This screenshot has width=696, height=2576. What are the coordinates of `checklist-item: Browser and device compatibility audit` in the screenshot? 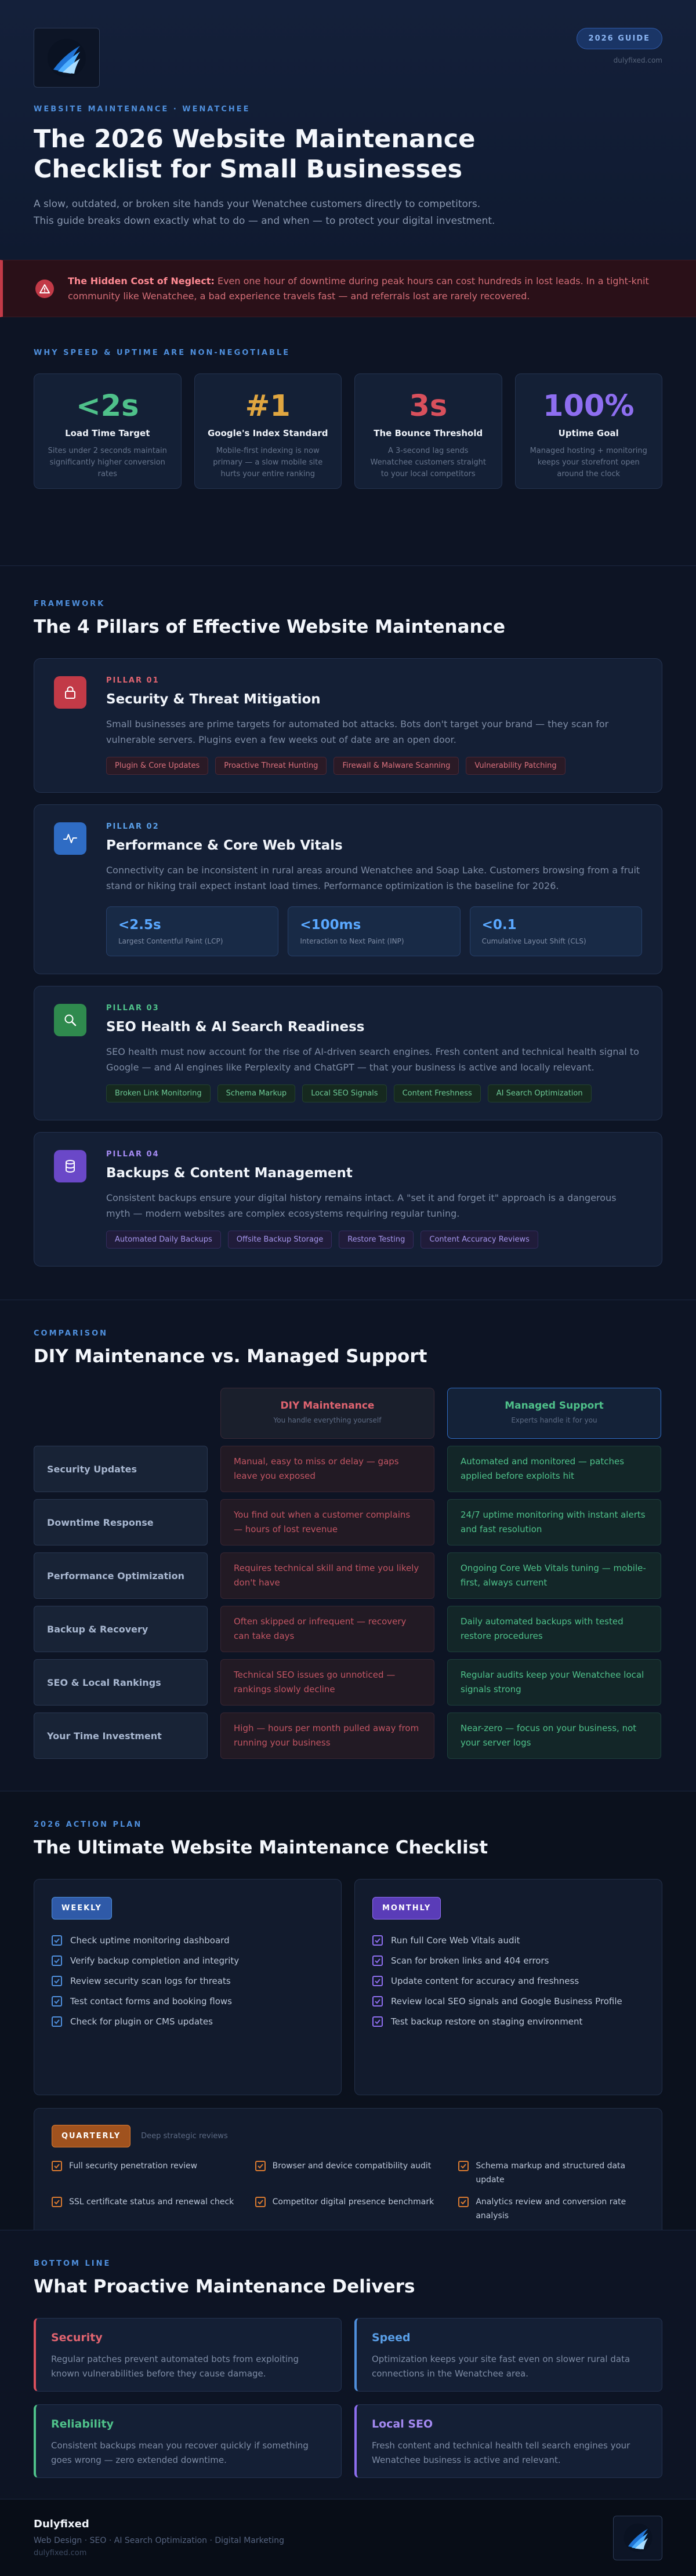 It's located at (348, 2173).